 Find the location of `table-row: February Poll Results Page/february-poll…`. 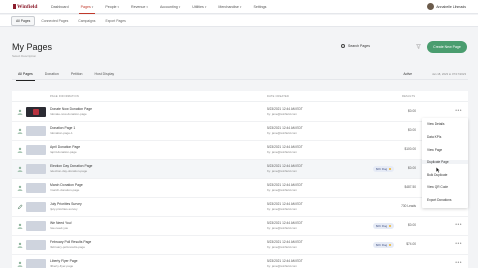

table-row: February Poll Results Page/february-poll… is located at coordinates (240, 245).